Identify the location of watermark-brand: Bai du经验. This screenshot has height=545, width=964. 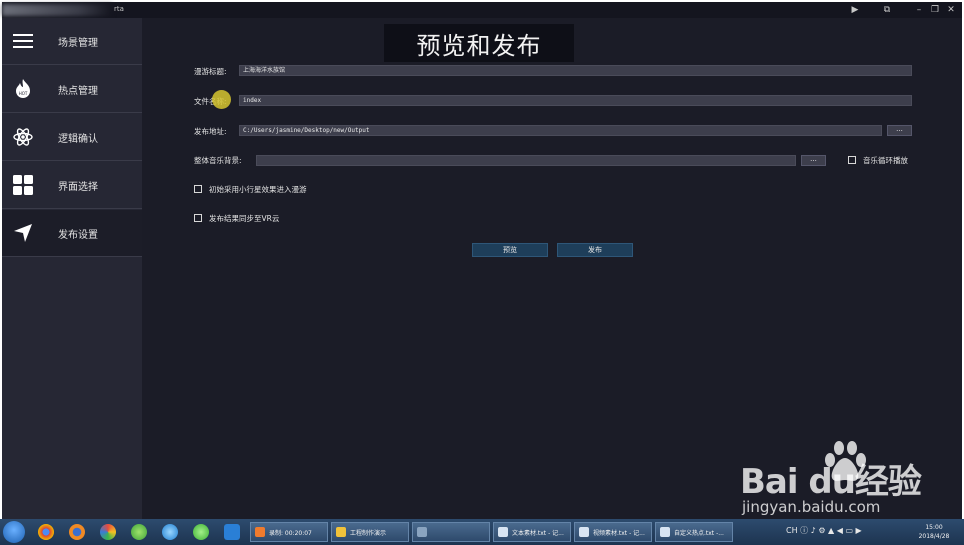
(831, 482).